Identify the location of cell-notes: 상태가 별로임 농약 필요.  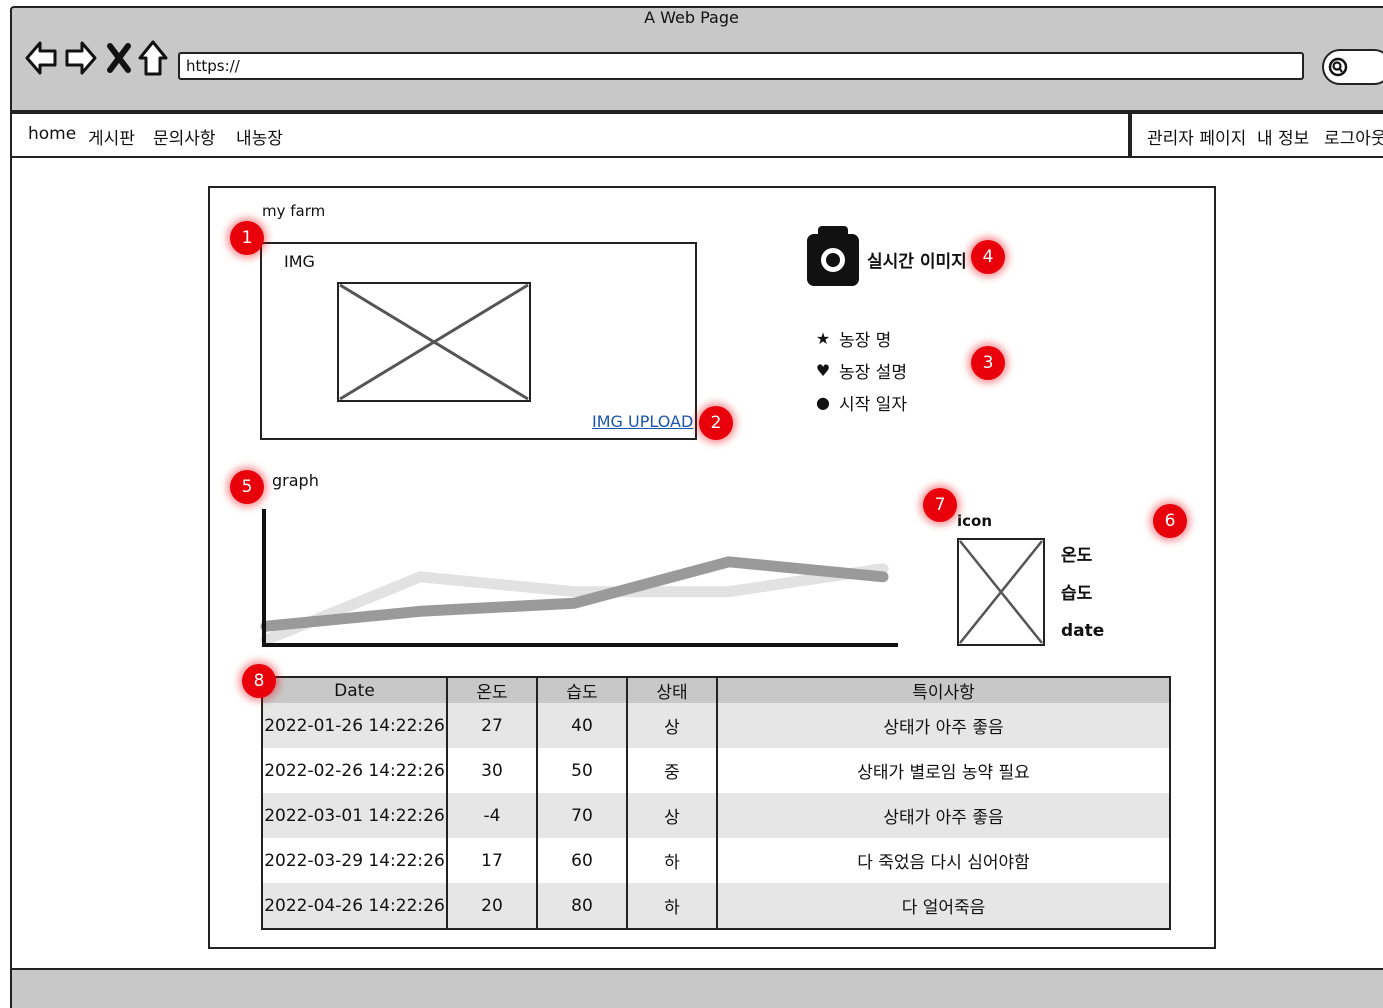
(943, 770).